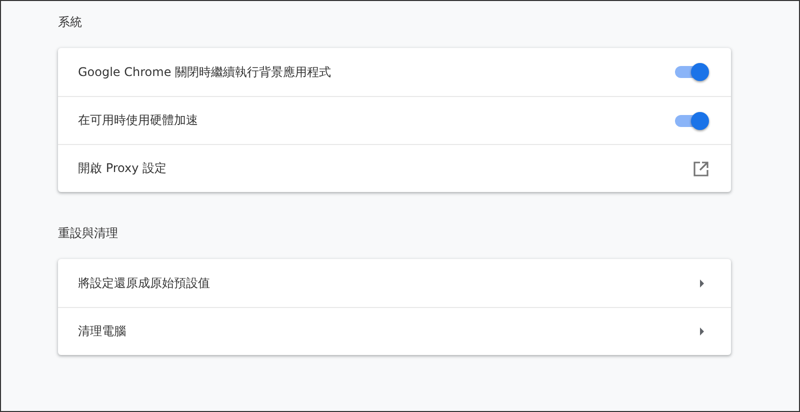  I want to click on section-heading: 系統, so click(70, 22).